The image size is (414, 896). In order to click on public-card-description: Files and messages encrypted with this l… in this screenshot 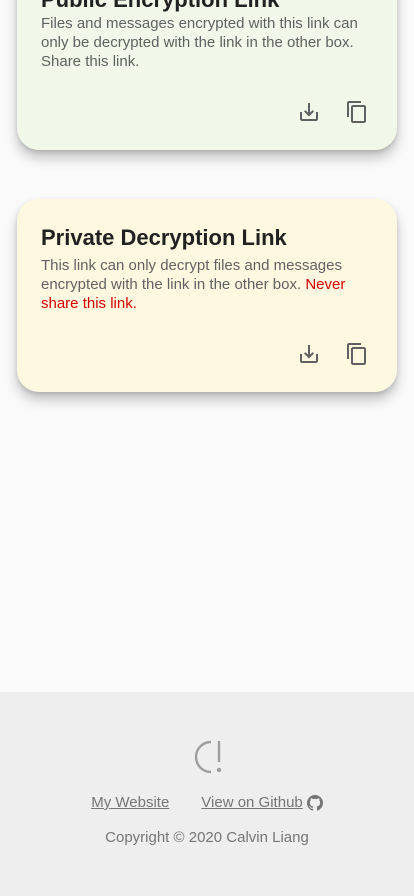, I will do `click(199, 42)`.